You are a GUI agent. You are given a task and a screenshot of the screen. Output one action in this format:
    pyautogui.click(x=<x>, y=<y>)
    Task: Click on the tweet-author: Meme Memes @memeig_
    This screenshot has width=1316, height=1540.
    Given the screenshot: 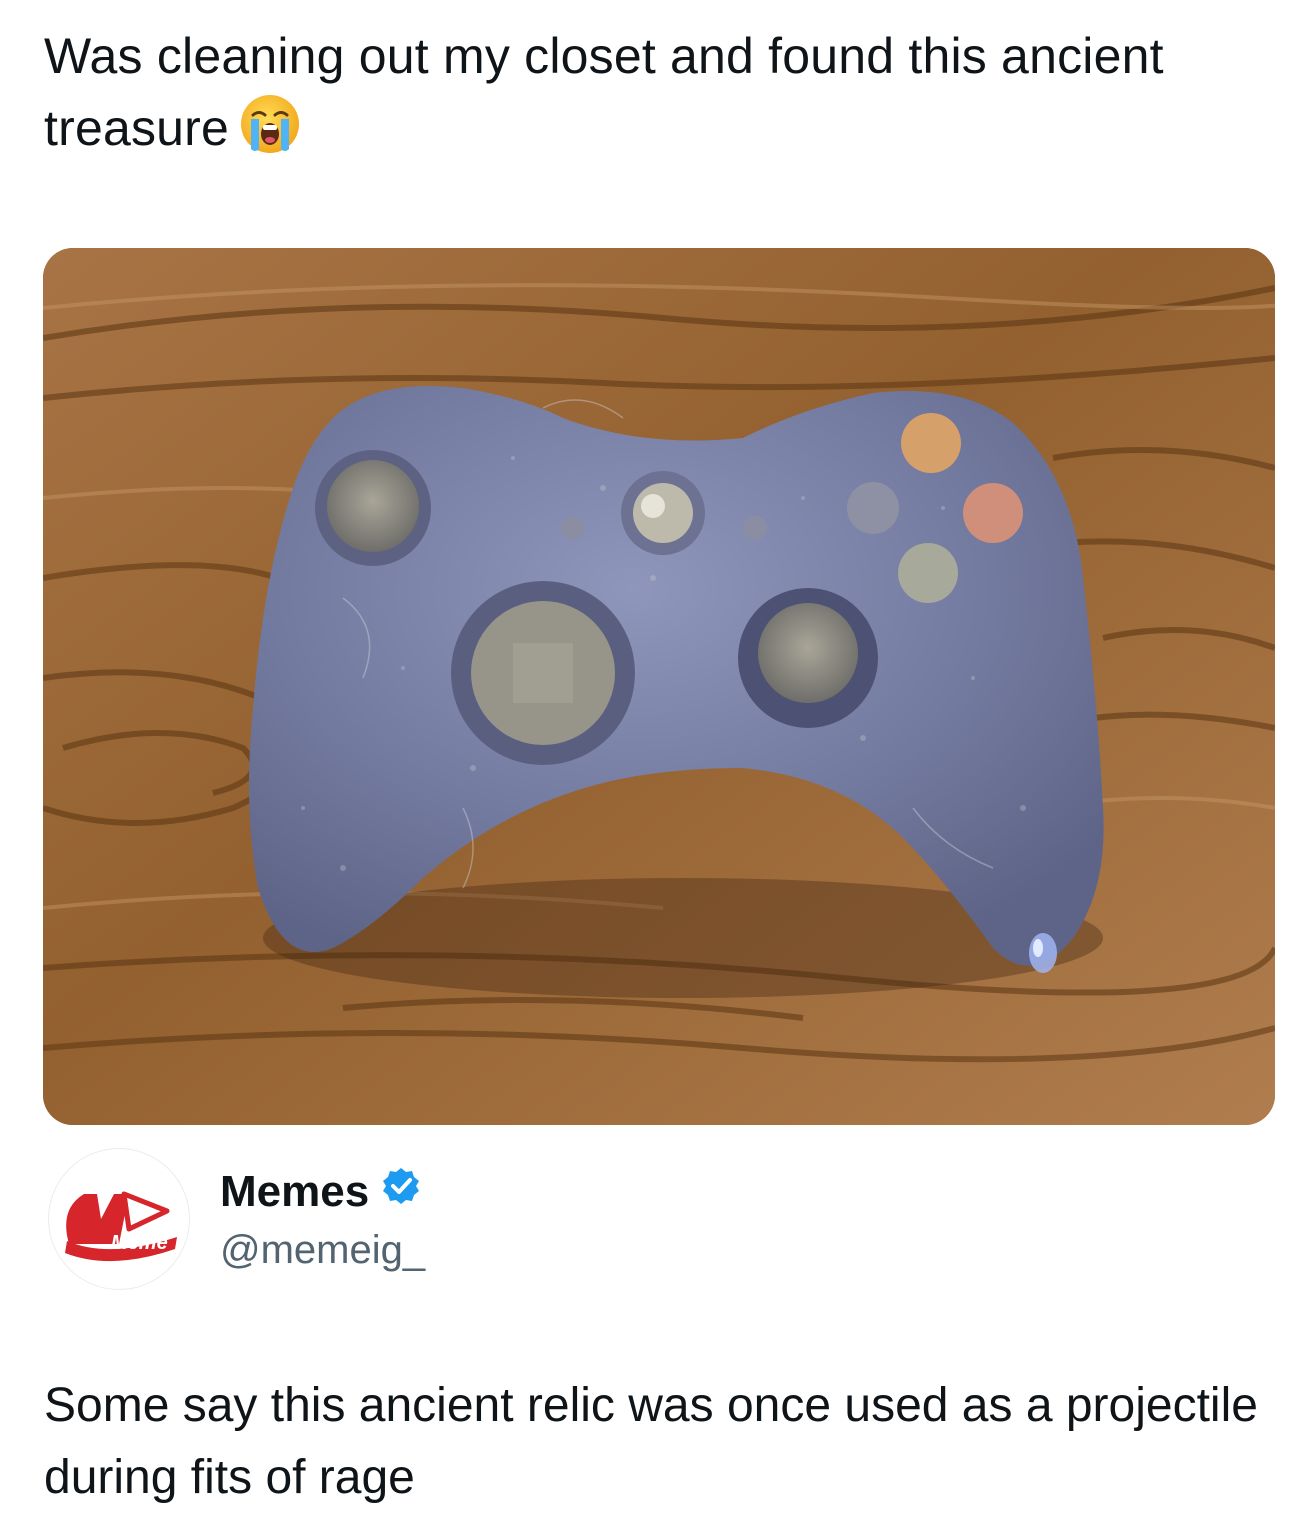 What is the action you would take?
    pyautogui.click(x=544, y=1219)
    